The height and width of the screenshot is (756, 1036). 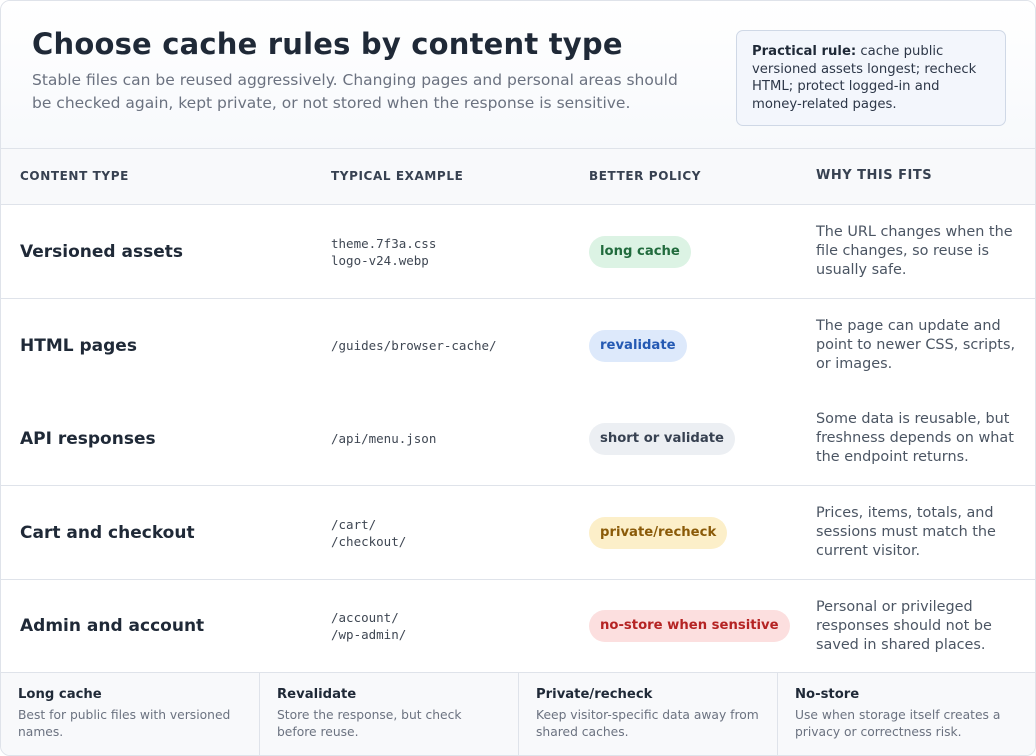 I want to click on column-header-content-type: CONTENT TYPE, so click(x=74, y=176).